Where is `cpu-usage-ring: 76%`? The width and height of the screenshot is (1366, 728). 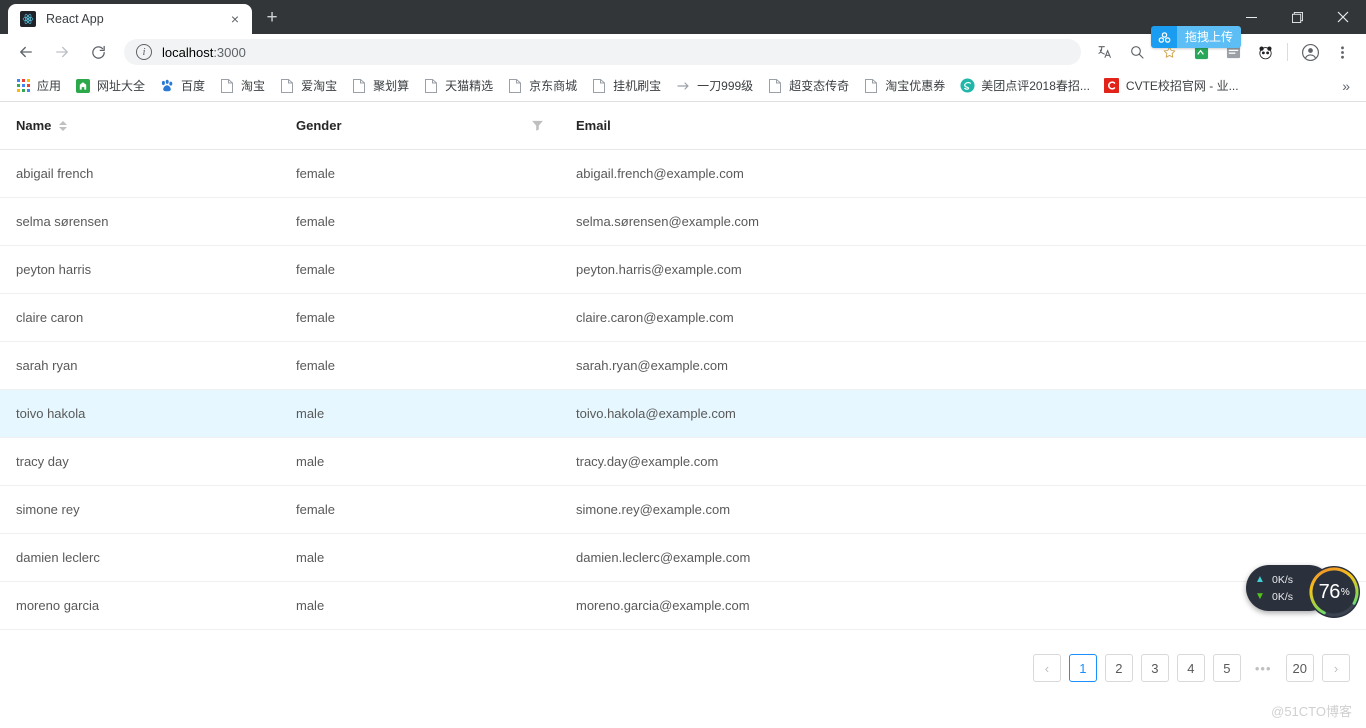 cpu-usage-ring: 76% is located at coordinates (1334, 592).